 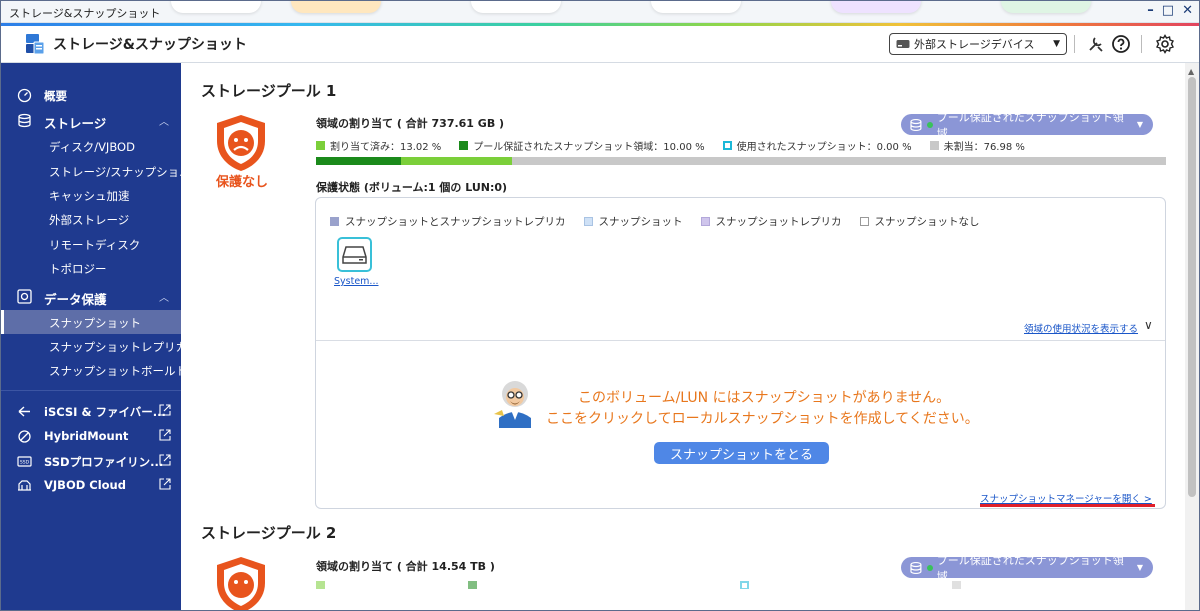 What do you see at coordinates (118, 371) in the screenshot?
I see `sidebar-item-label: スナップショットボールト` at bounding box center [118, 371].